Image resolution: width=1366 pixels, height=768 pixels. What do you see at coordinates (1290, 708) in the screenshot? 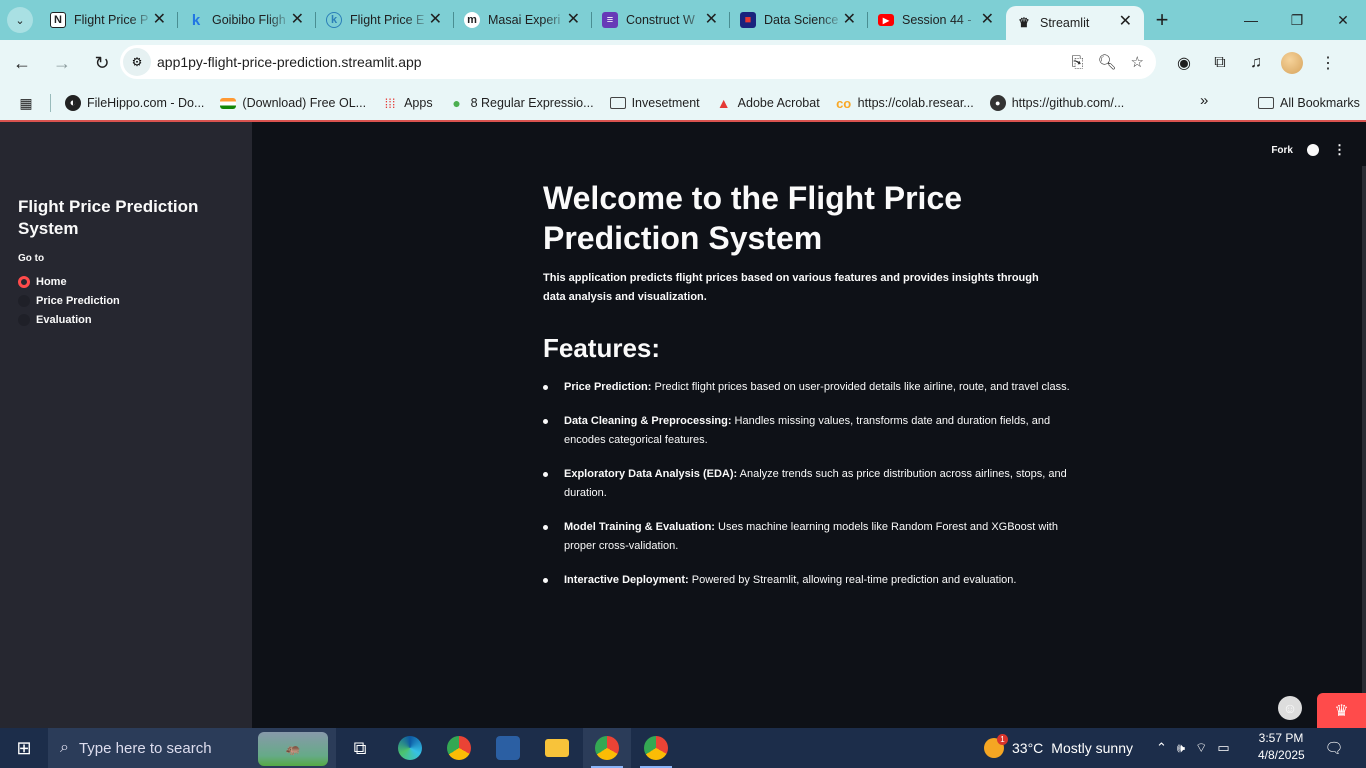
I see `user-avatar: ☺` at bounding box center [1290, 708].